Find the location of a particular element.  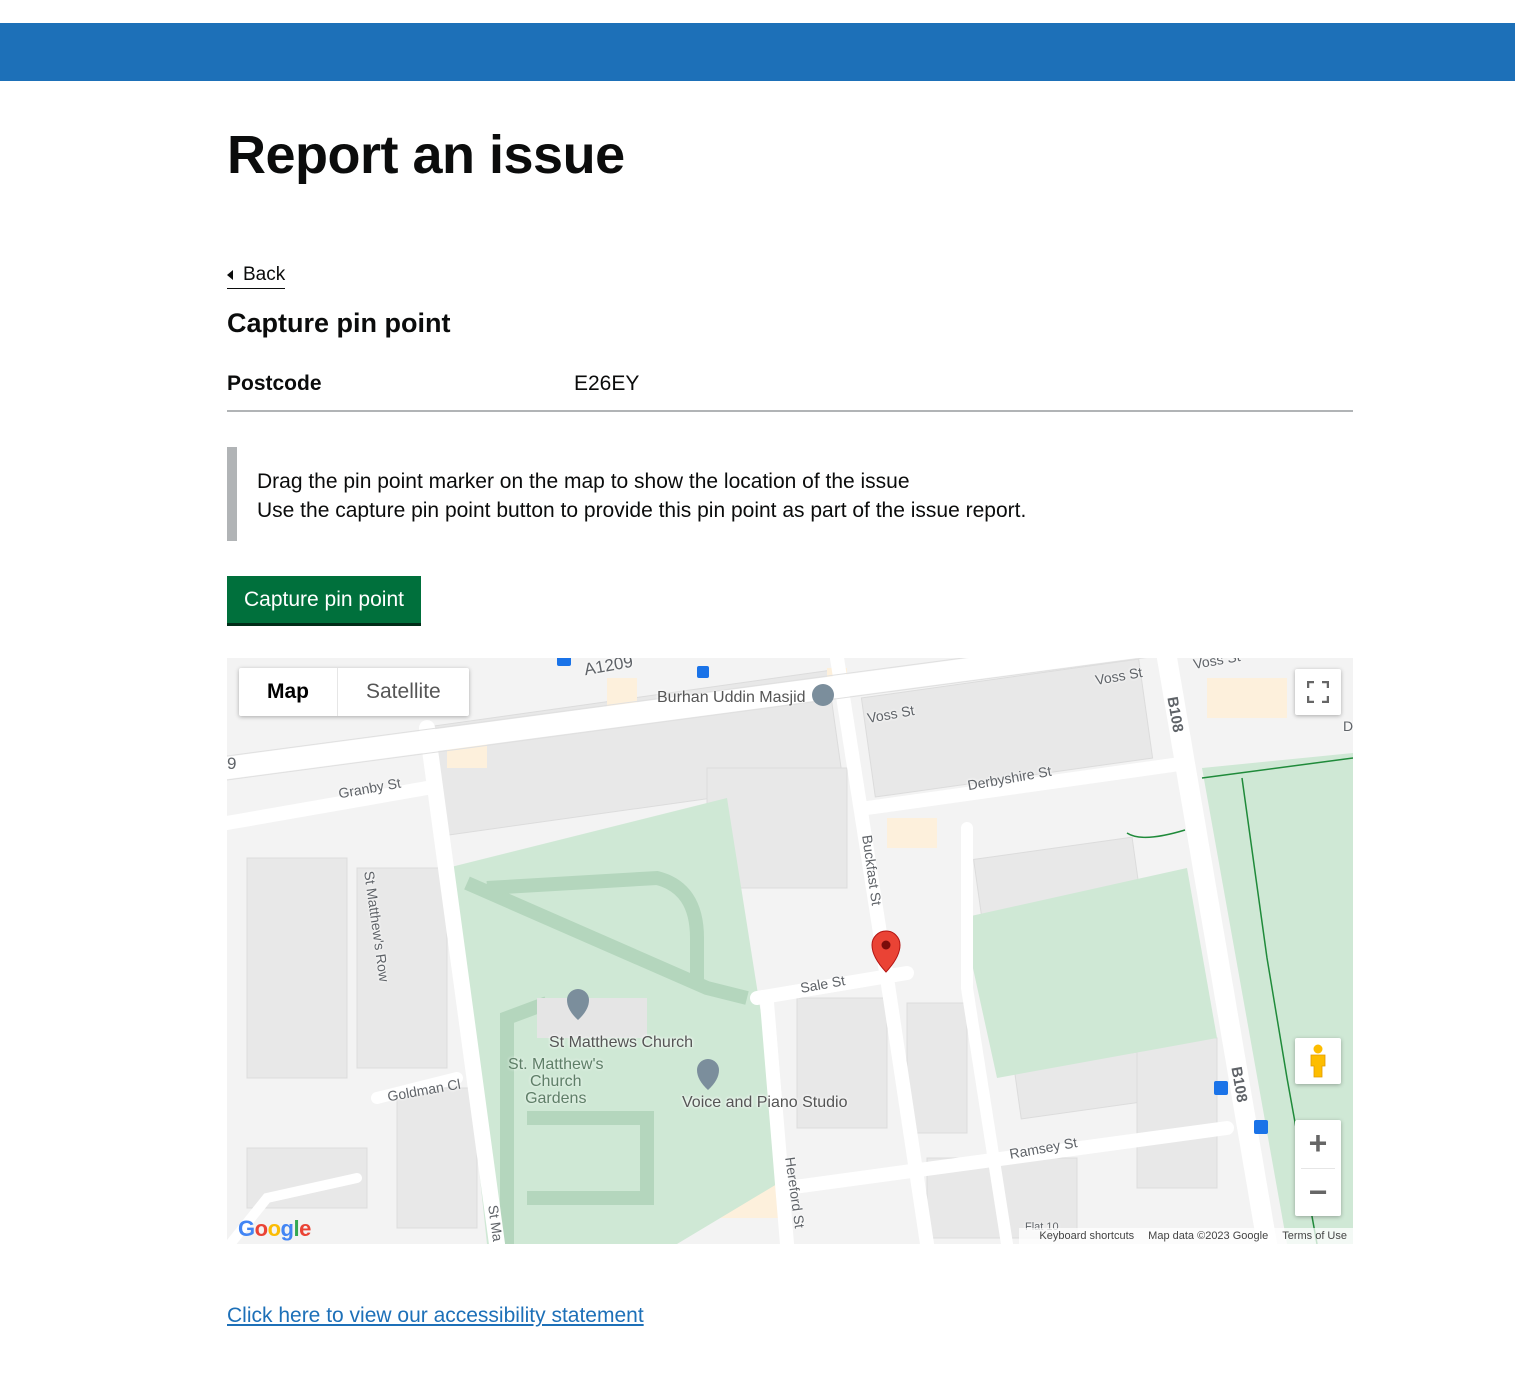

park-label: St. Matthew's Church Gardens is located at coordinates (556, 1081).